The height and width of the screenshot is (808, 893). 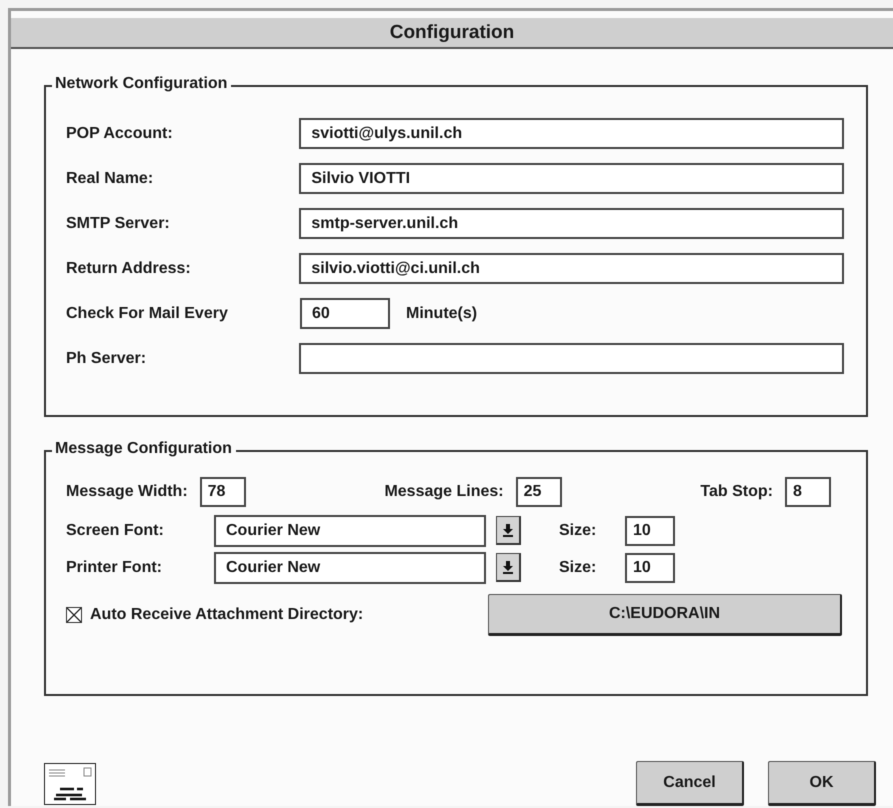 I want to click on group-title: Network Configuration, so click(x=142, y=84).